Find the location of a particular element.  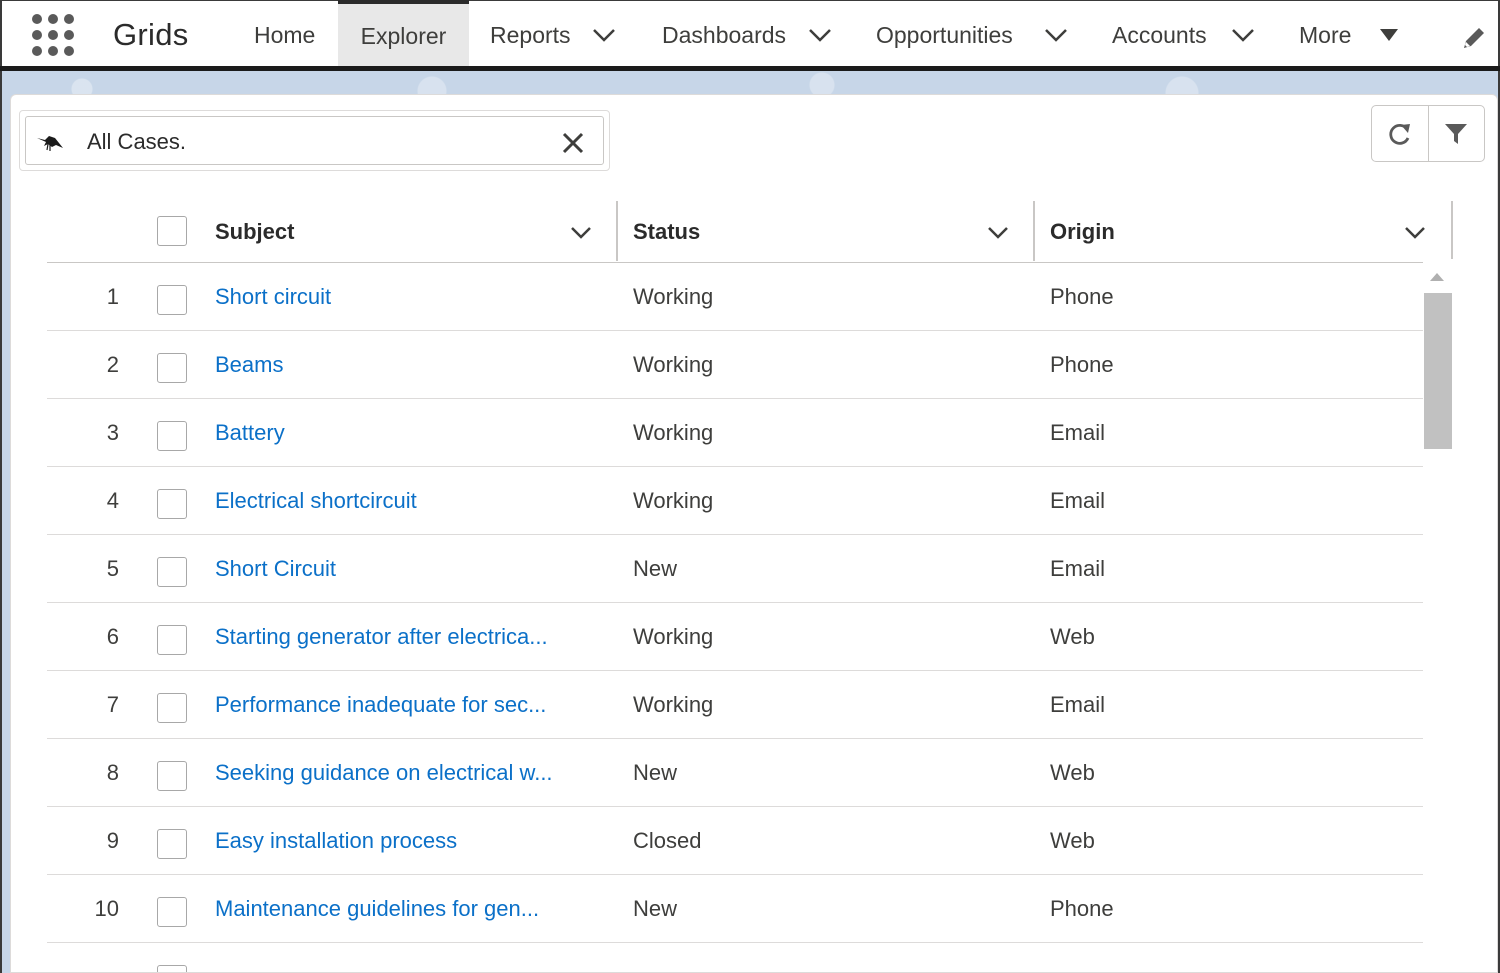

column-header-status: Status is located at coordinates (666, 232).